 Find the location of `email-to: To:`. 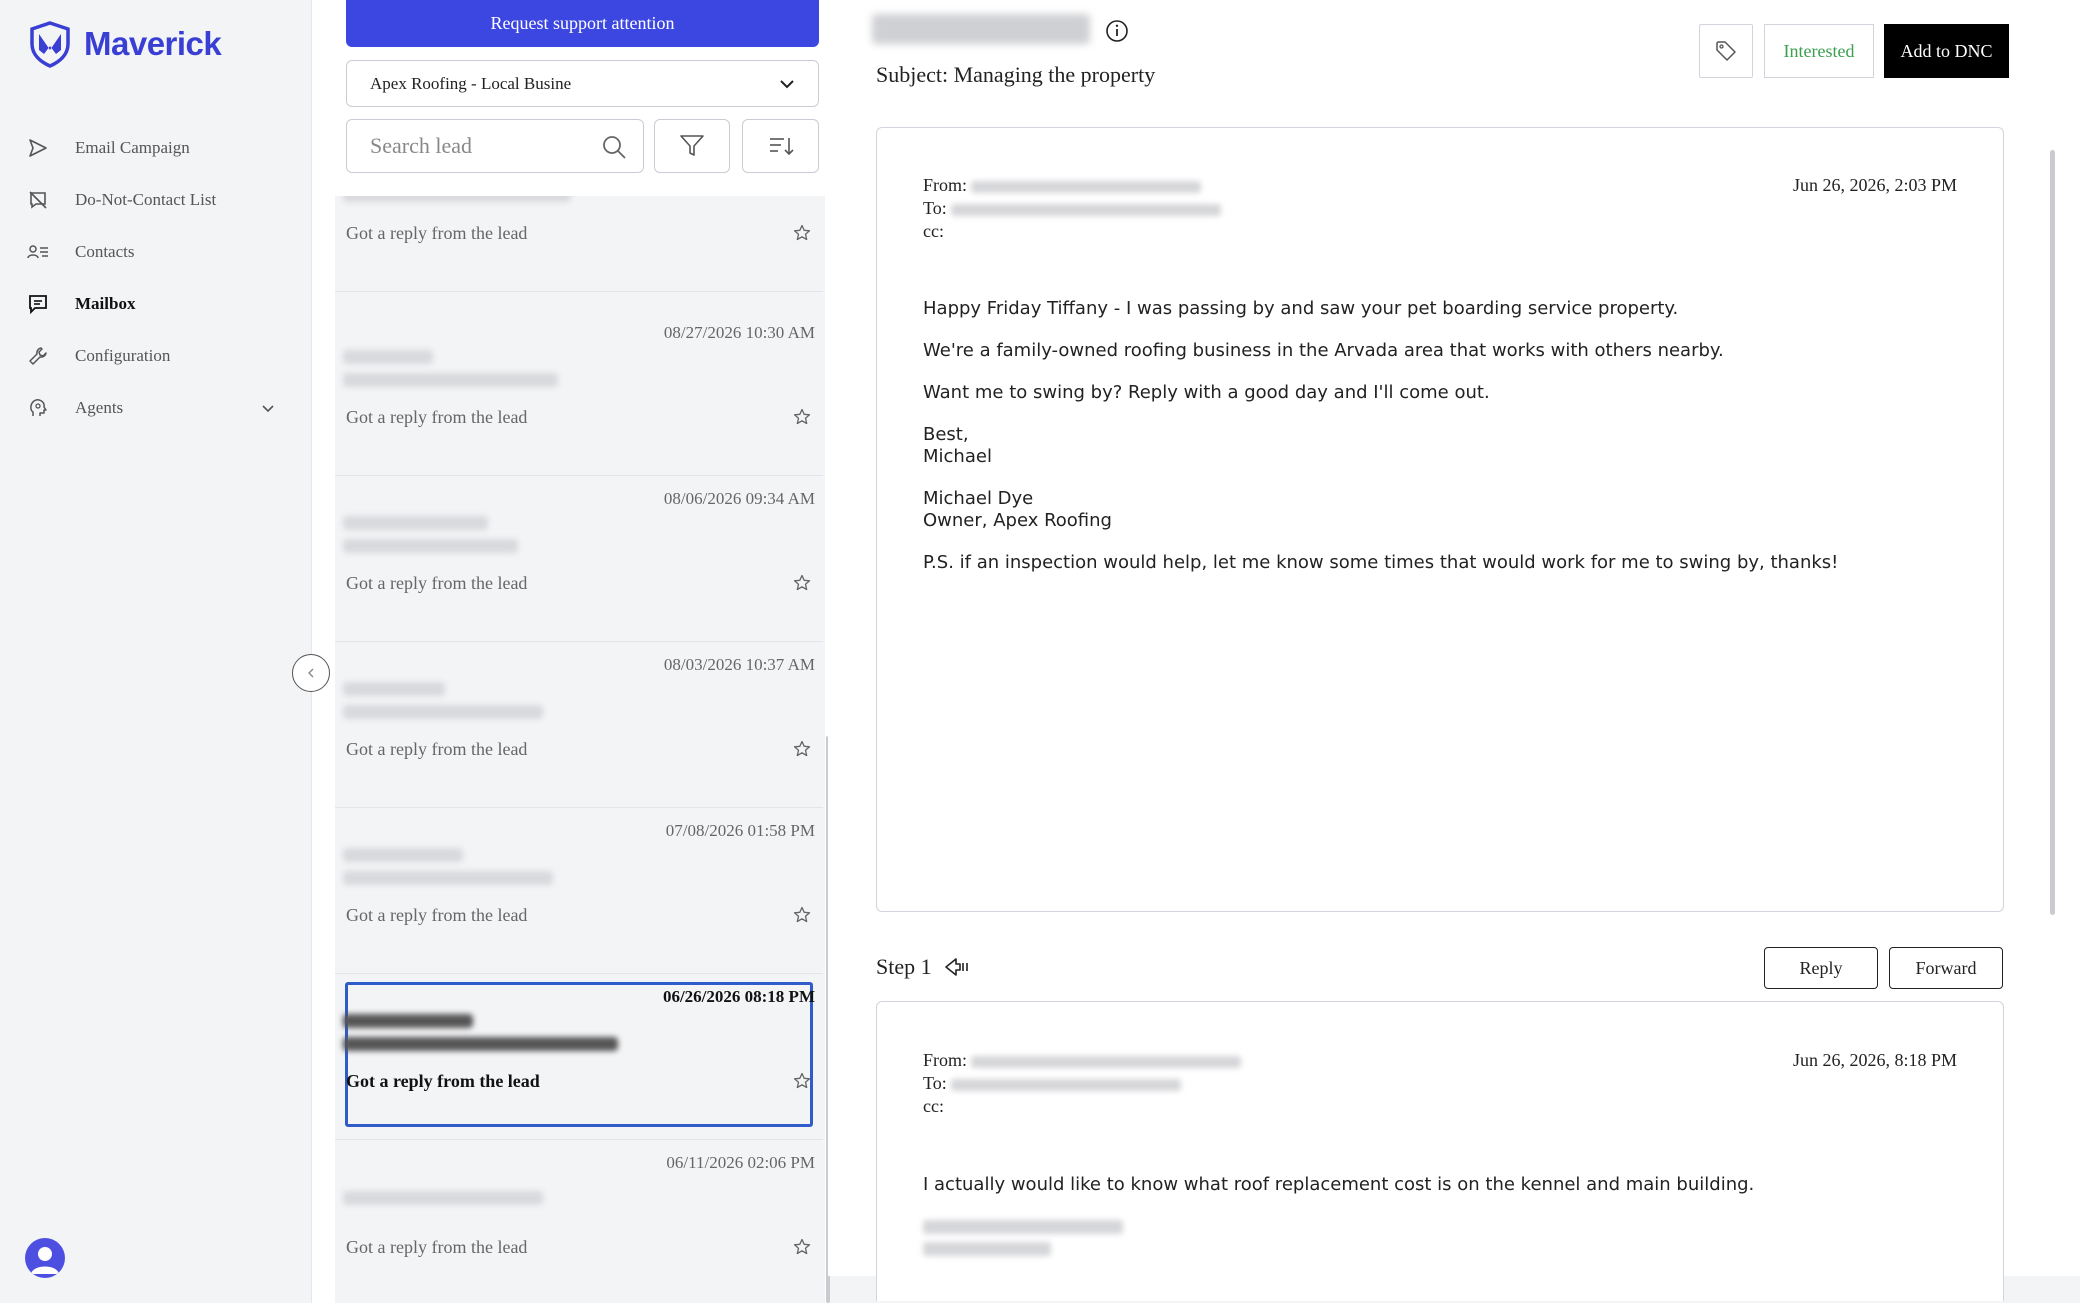

email-to: To: is located at coordinates (1072, 208).